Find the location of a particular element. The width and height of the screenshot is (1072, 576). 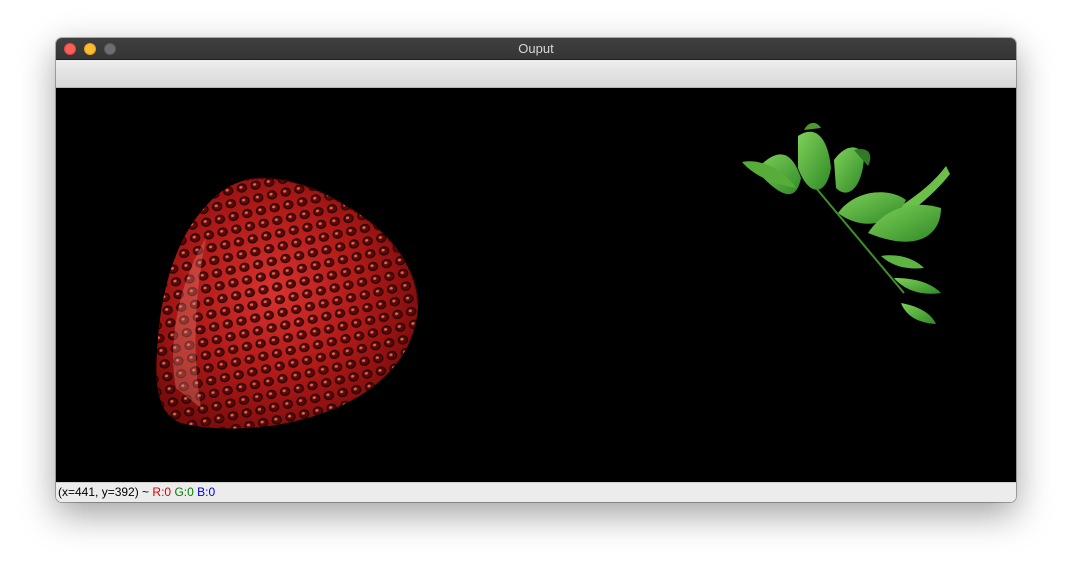

title-bar: Ouput is located at coordinates (536, 49).